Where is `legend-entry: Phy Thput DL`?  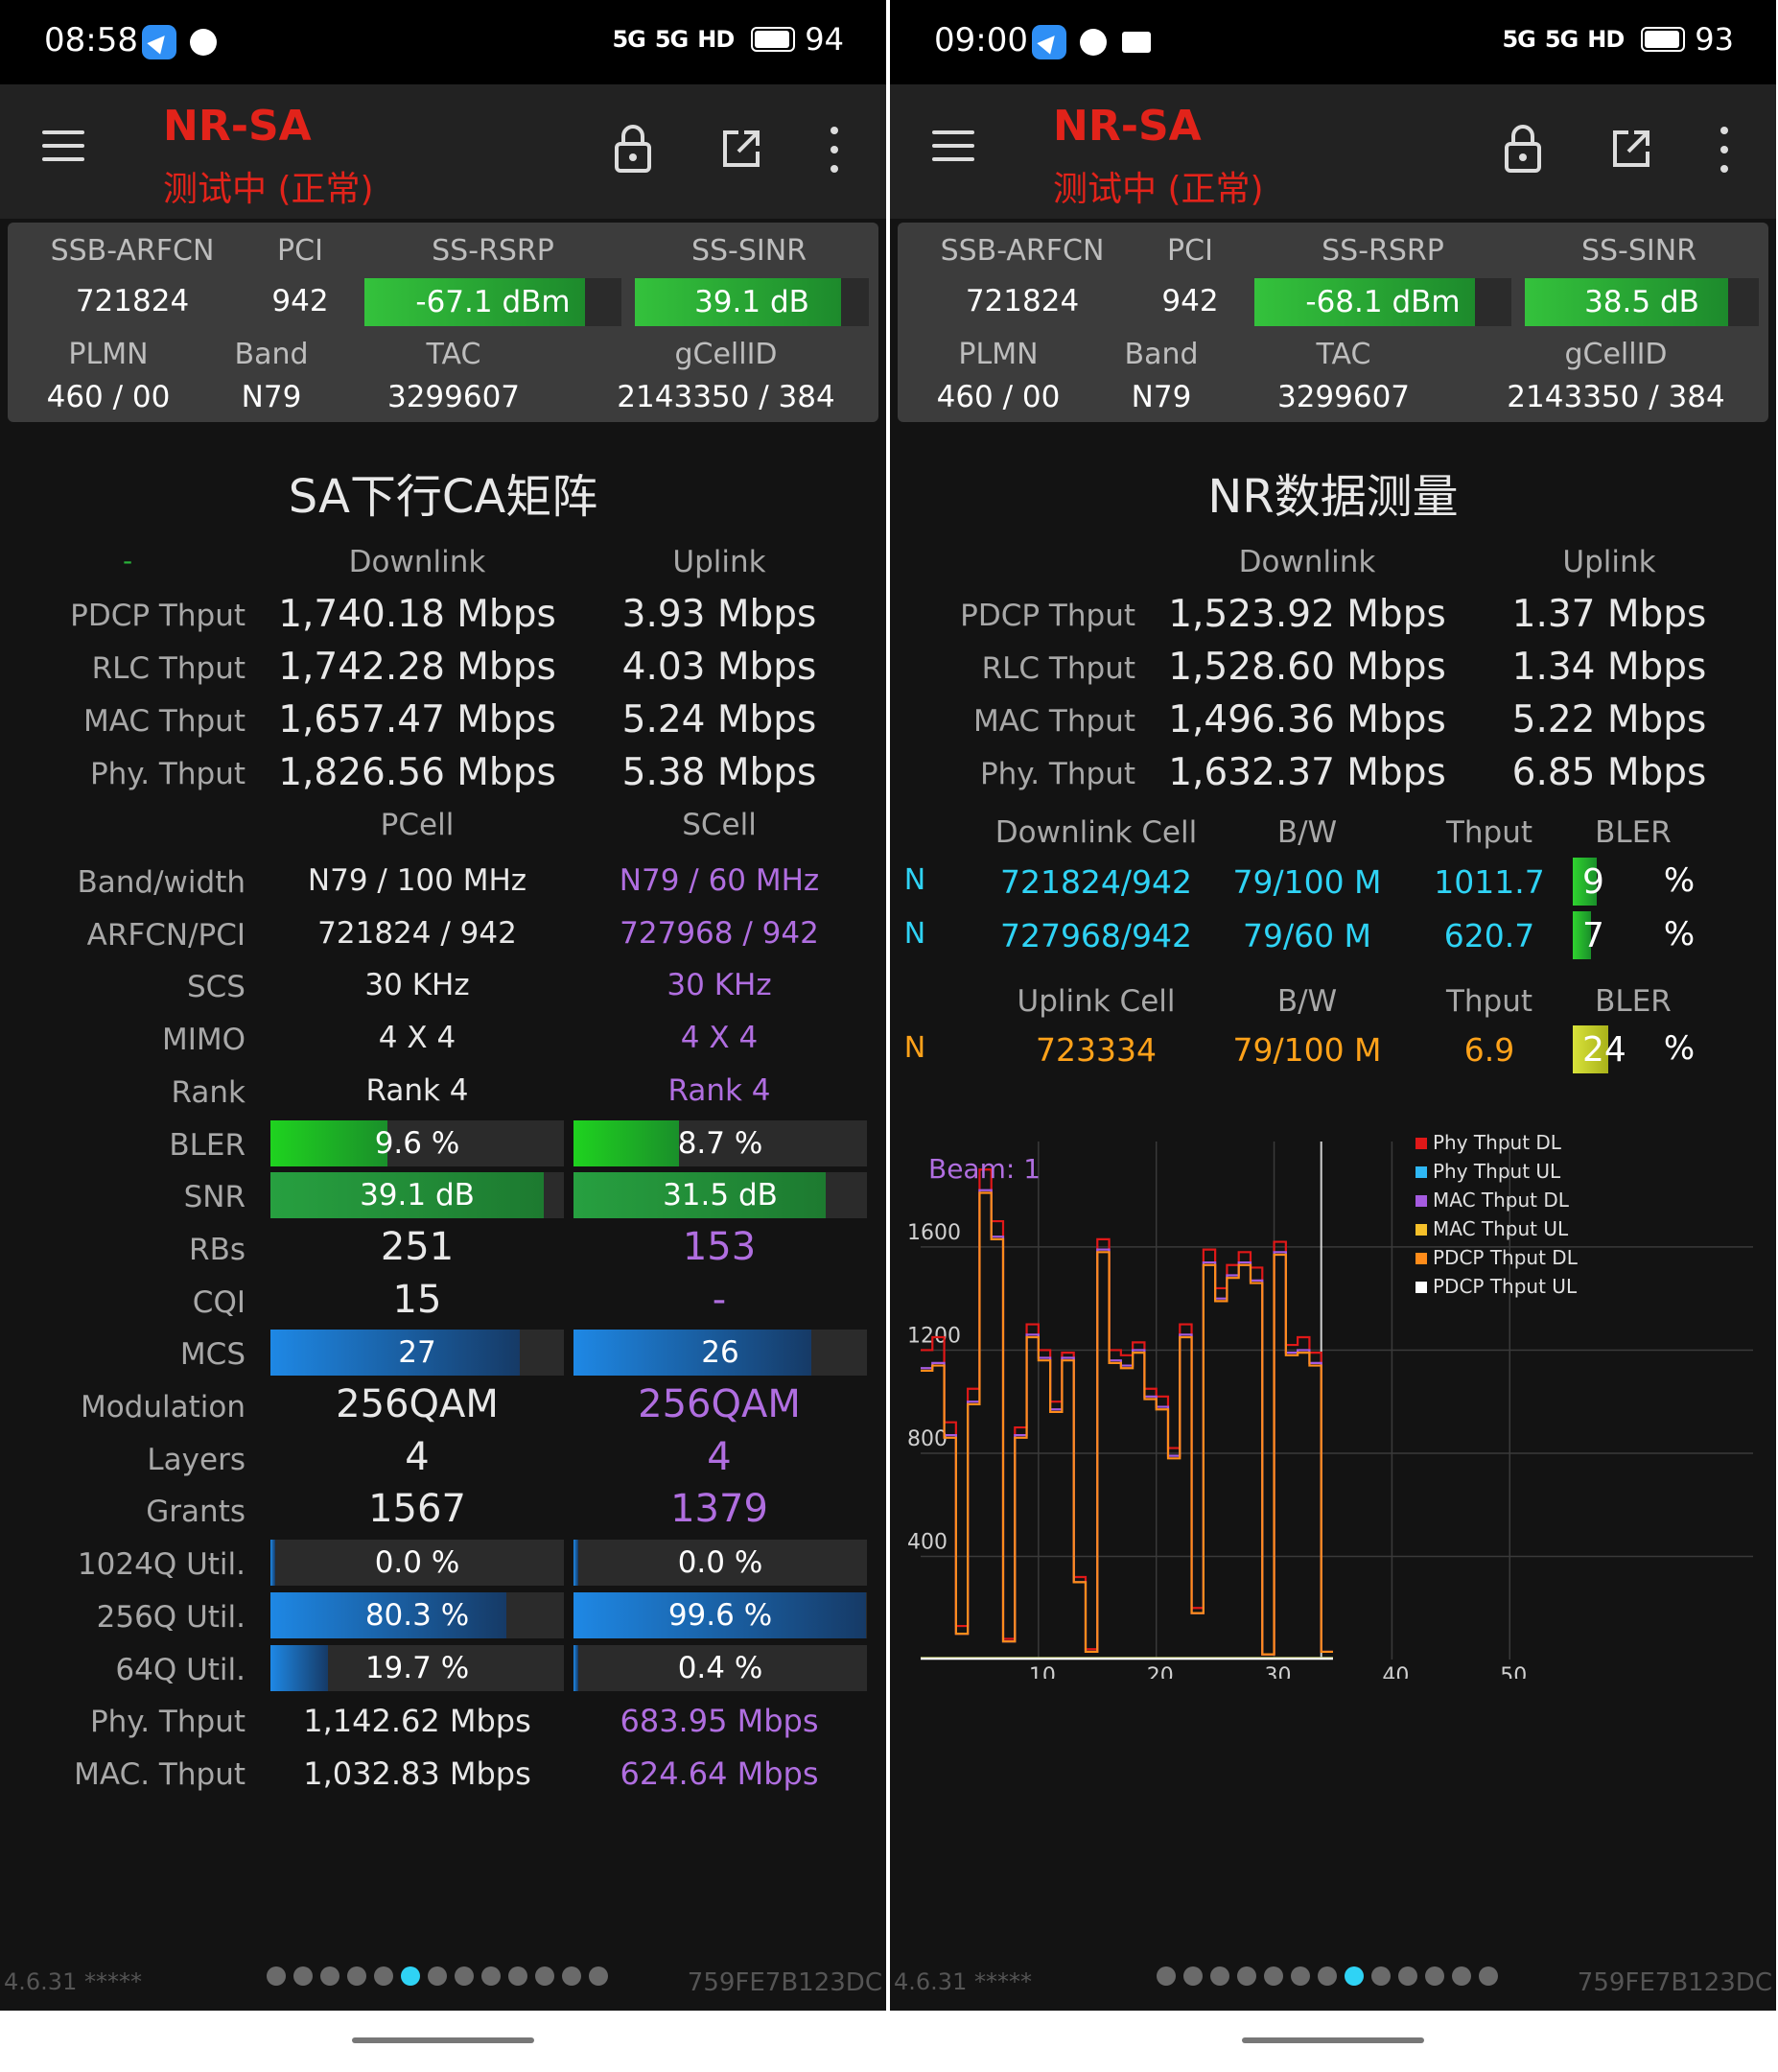 legend-entry: Phy Thput DL is located at coordinates (1497, 1142).